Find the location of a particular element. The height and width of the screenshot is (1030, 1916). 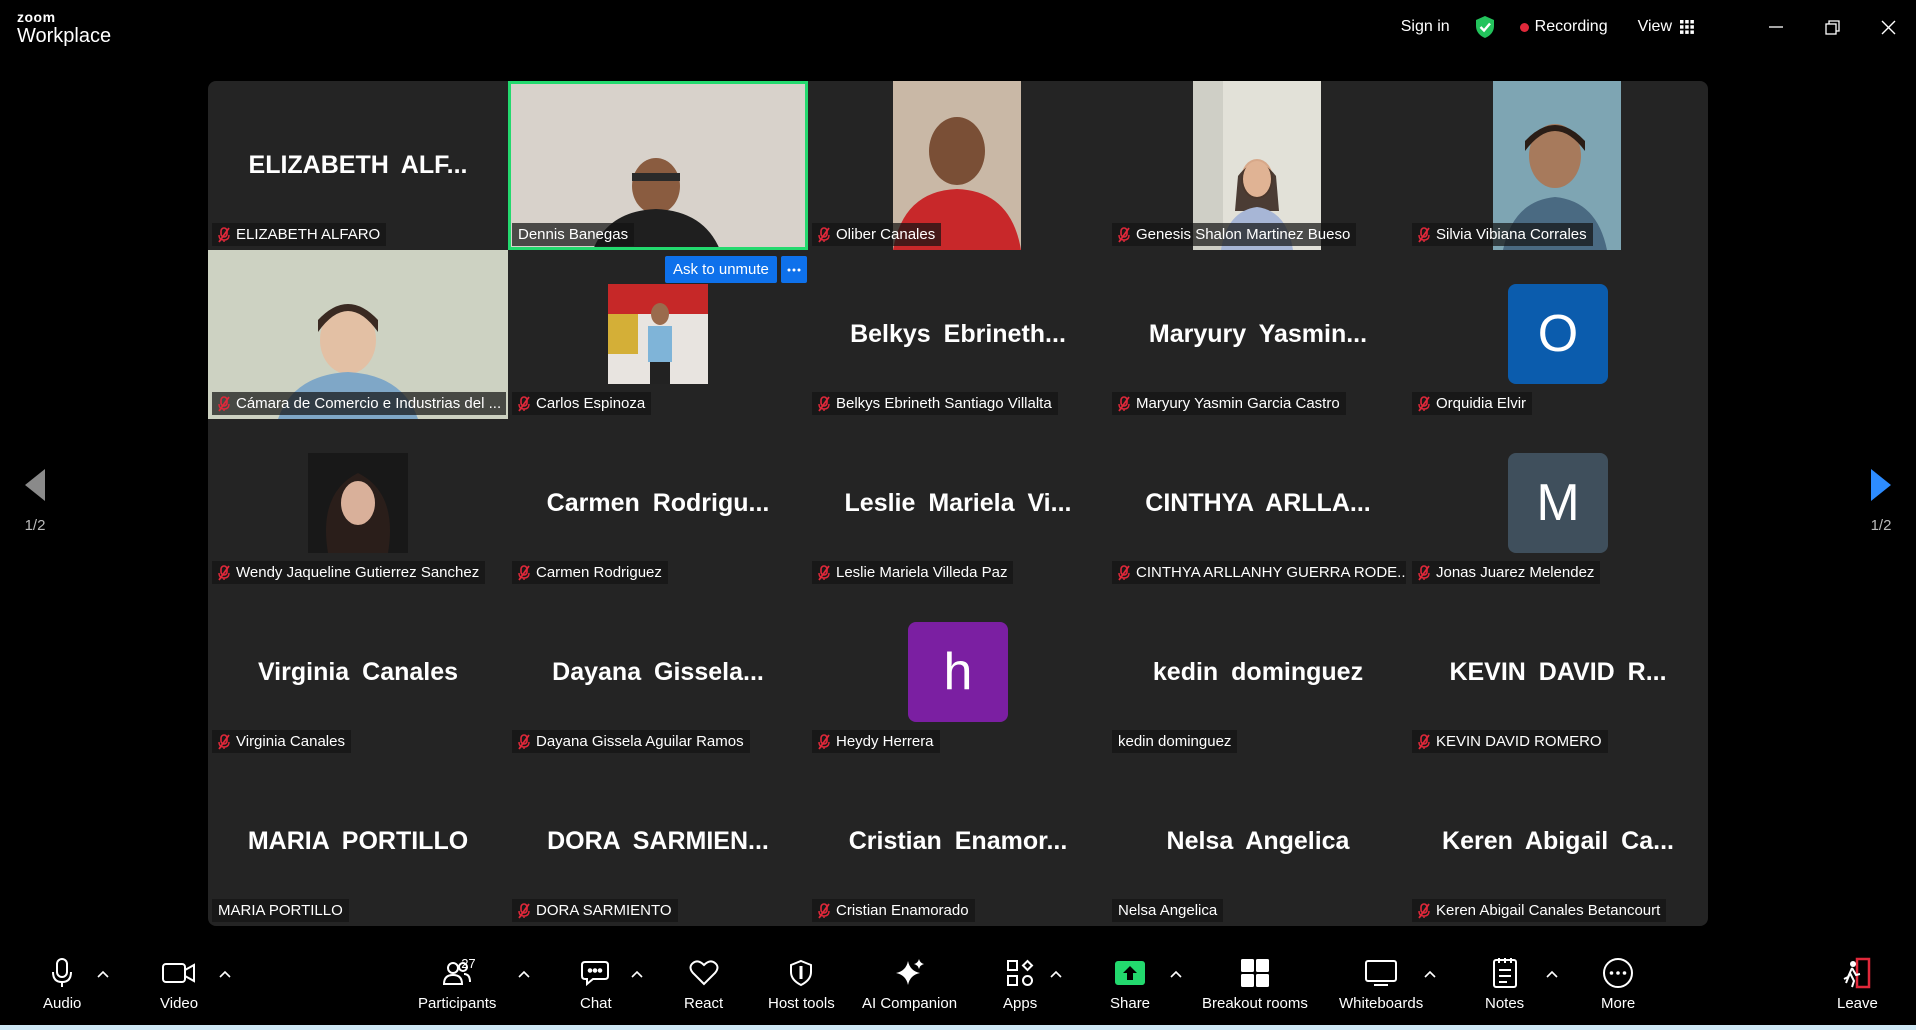

react-button: React is located at coordinates (703, 984).